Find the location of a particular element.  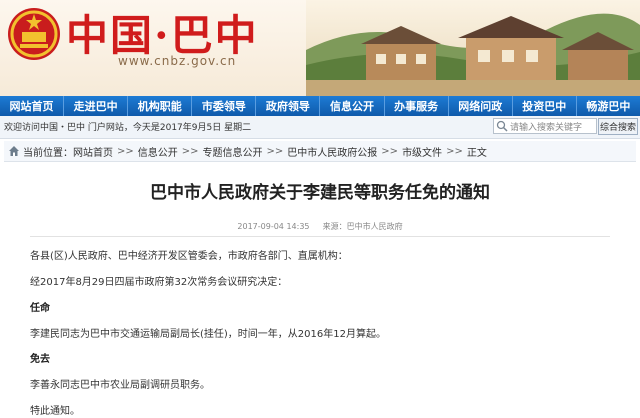

national-emblem-icon is located at coordinates (34, 34).